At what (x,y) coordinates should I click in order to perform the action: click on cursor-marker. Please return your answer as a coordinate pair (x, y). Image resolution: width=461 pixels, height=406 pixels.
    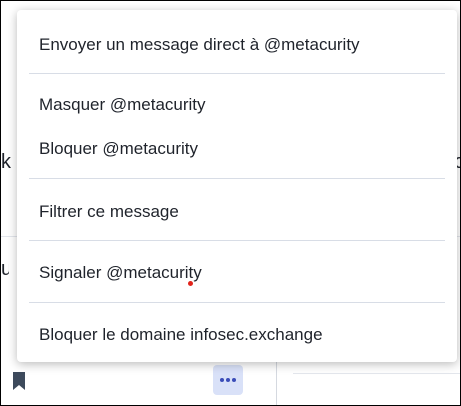
    Looking at the image, I should click on (190, 283).